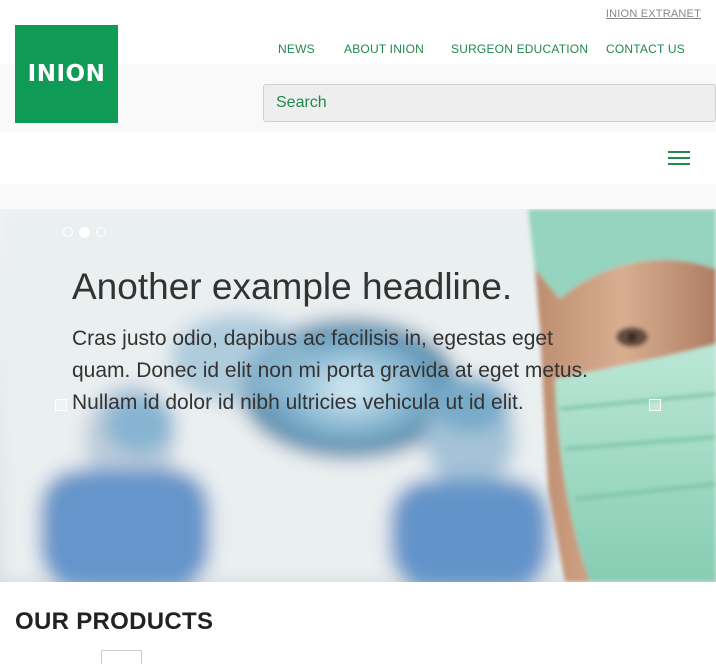  I want to click on products-section-title: OUR PRODUCTS, so click(114, 621).